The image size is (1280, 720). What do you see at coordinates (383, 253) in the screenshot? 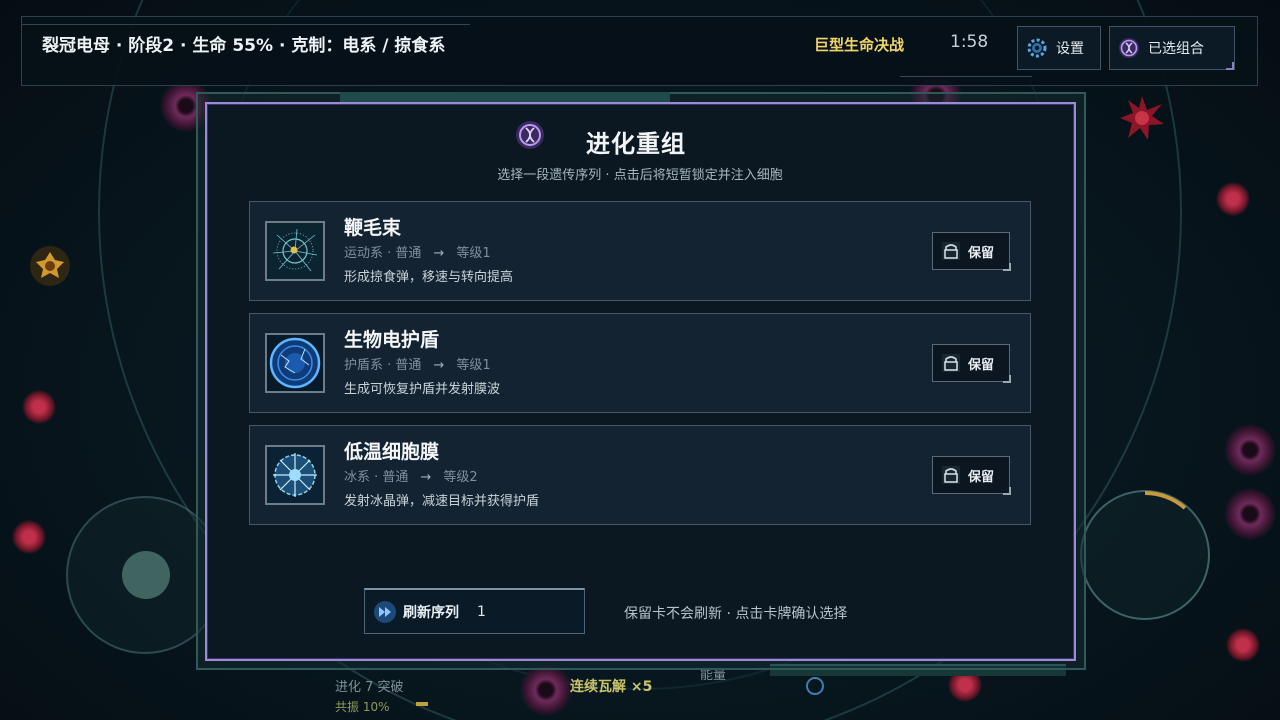
I see `card-type: 运动系 · 普通` at bounding box center [383, 253].